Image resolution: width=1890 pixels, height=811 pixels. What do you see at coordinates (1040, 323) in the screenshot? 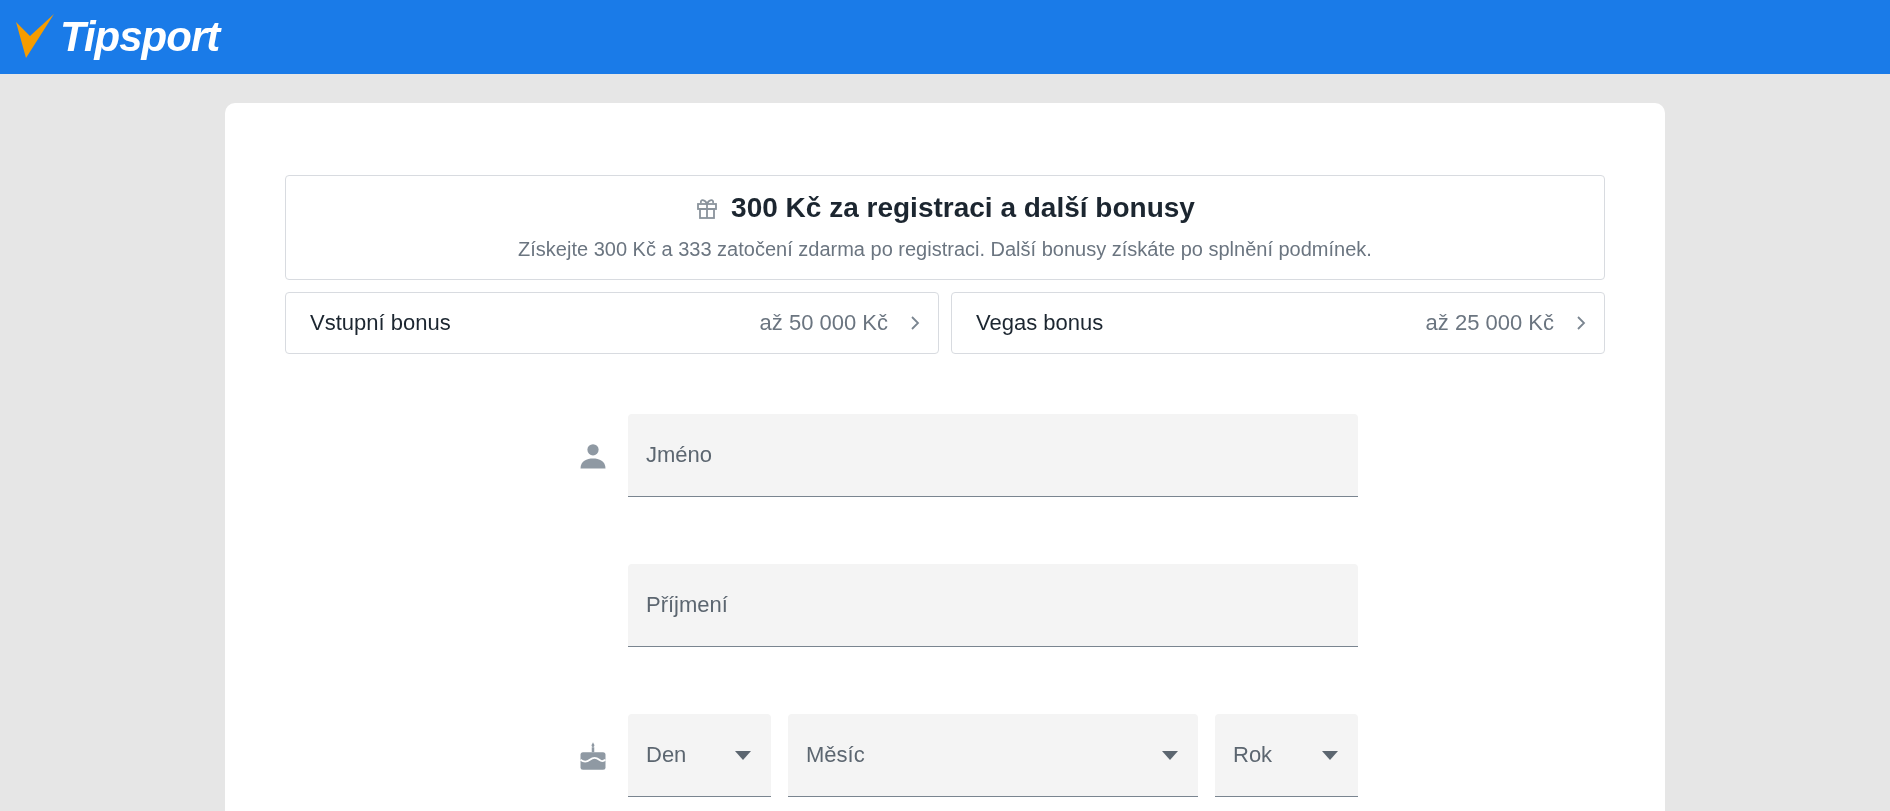
I see `bonus-label: Vegas bonus` at bounding box center [1040, 323].